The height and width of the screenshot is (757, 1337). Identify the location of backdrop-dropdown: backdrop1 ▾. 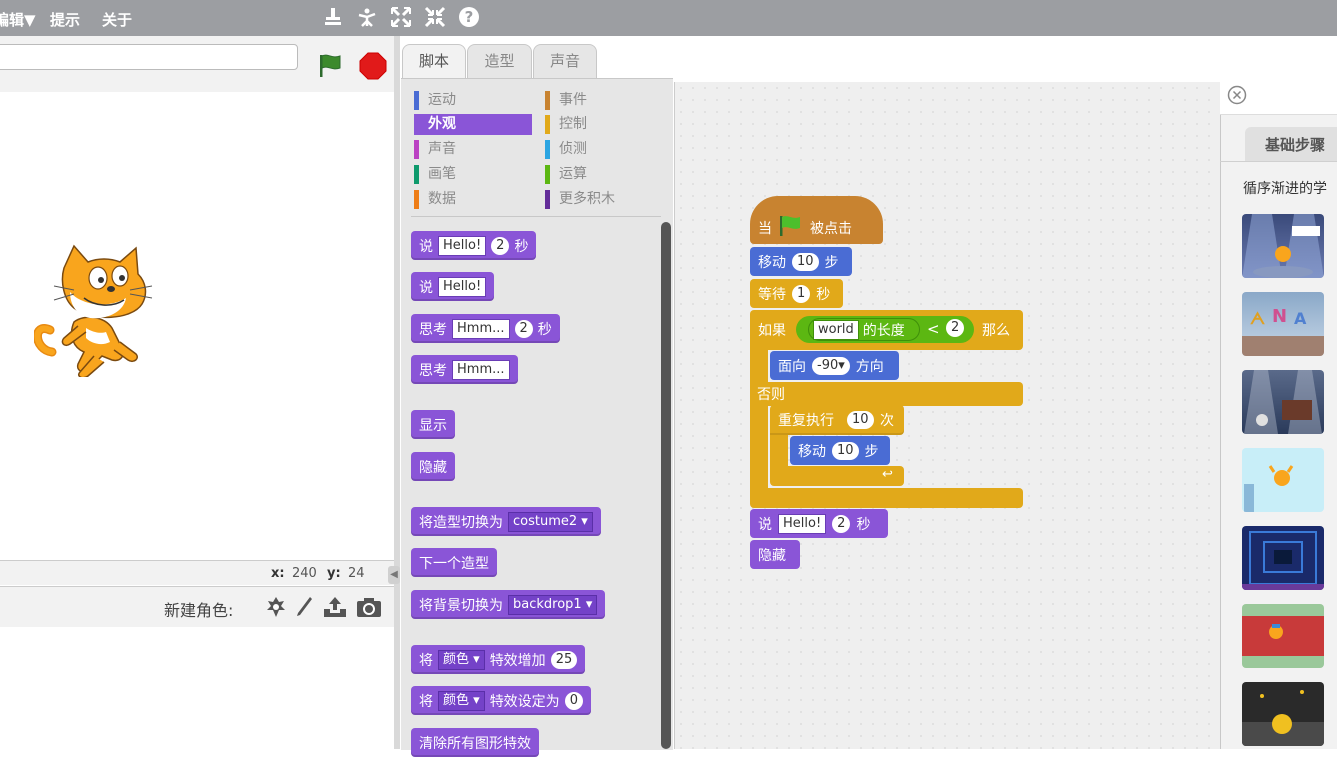
(553, 604).